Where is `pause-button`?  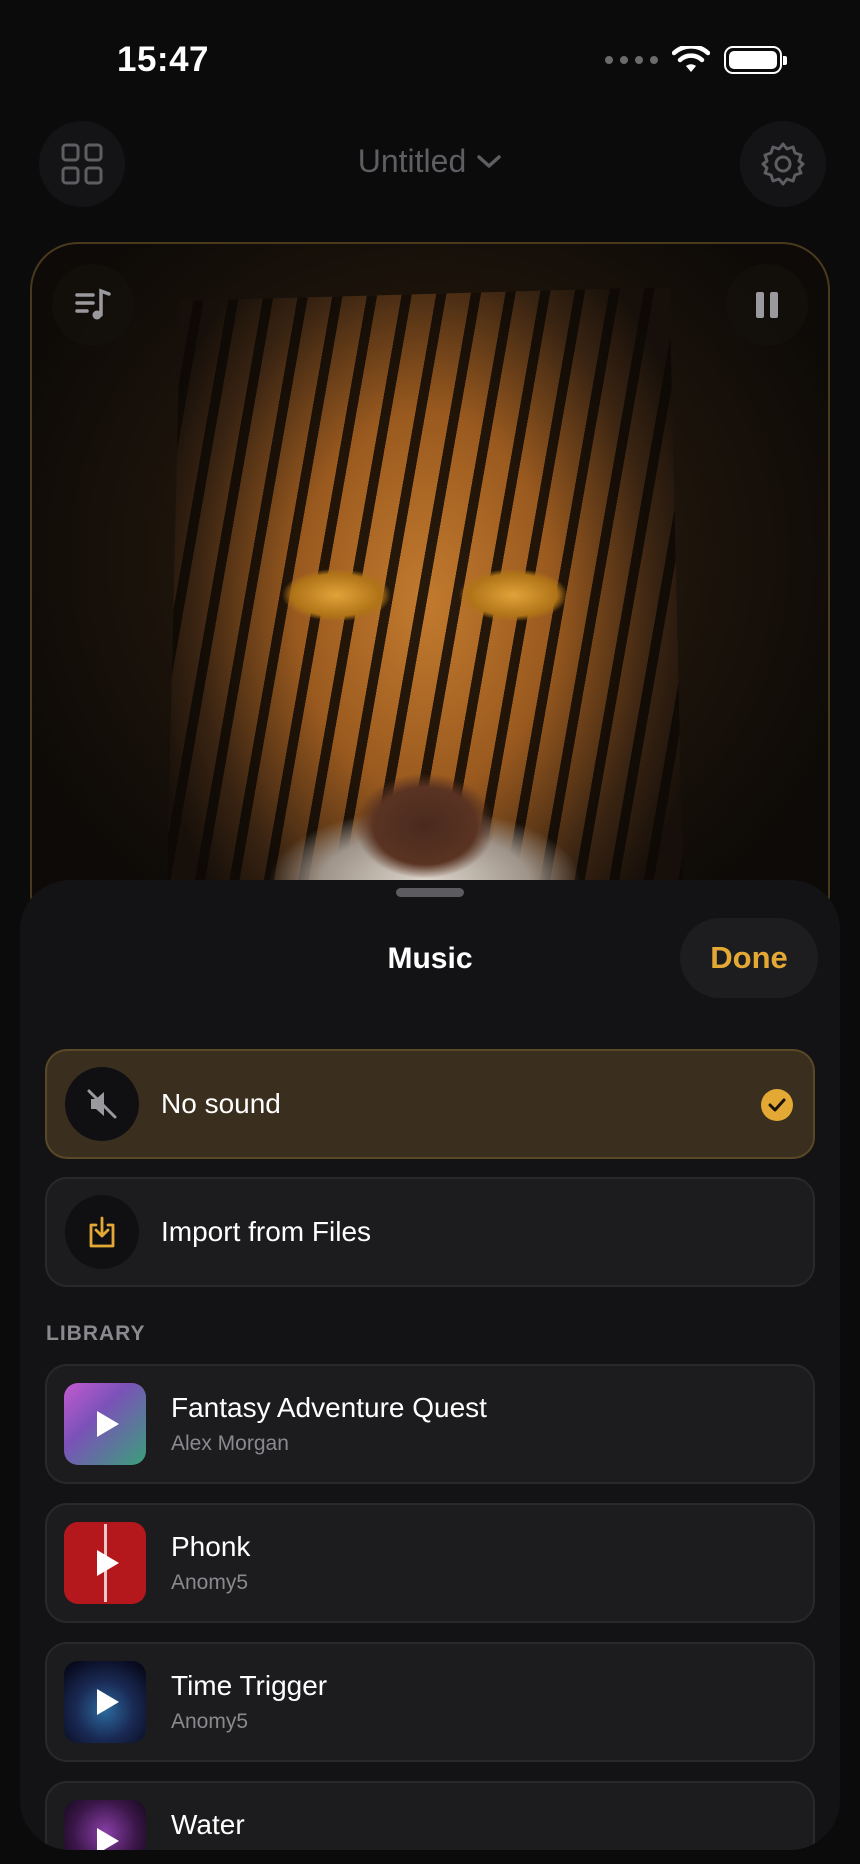 pause-button is located at coordinates (767, 305).